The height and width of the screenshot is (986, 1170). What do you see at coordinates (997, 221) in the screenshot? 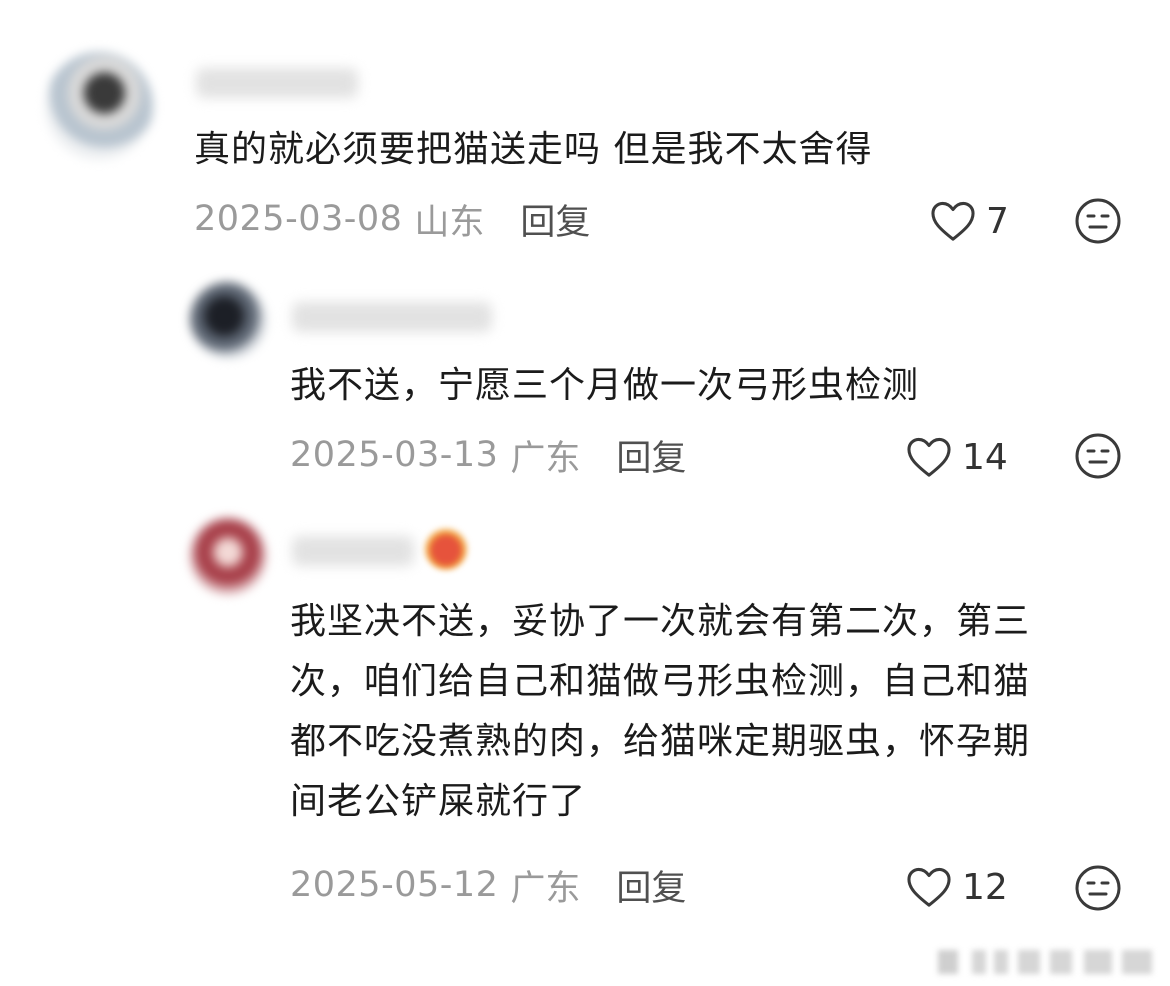
I see `like-count: 7` at bounding box center [997, 221].